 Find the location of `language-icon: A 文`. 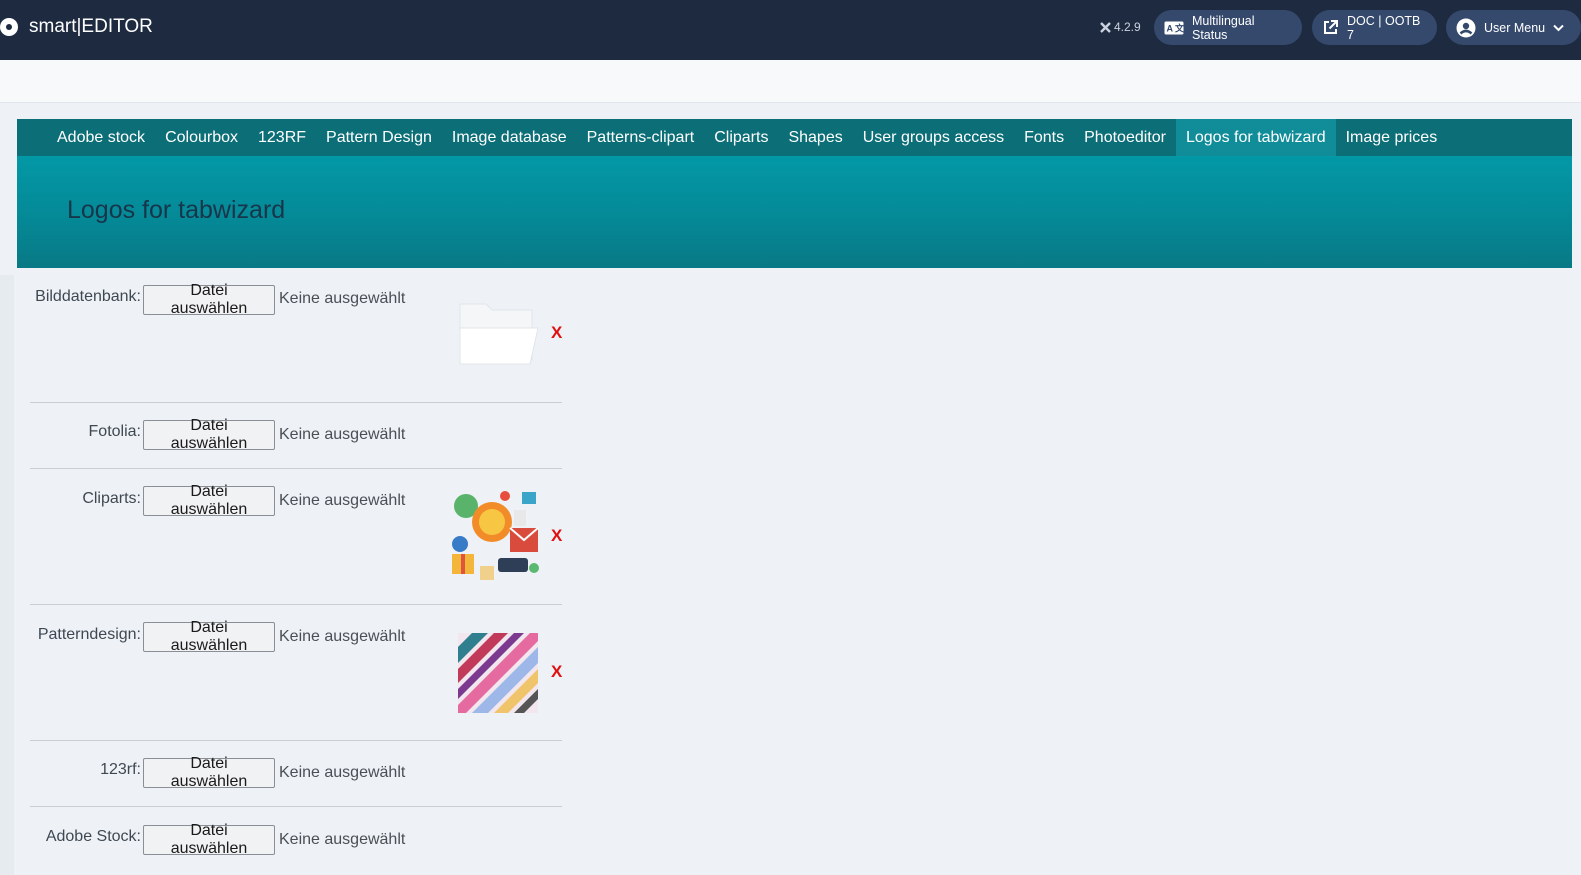

language-icon: A 文 is located at coordinates (1174, 28).